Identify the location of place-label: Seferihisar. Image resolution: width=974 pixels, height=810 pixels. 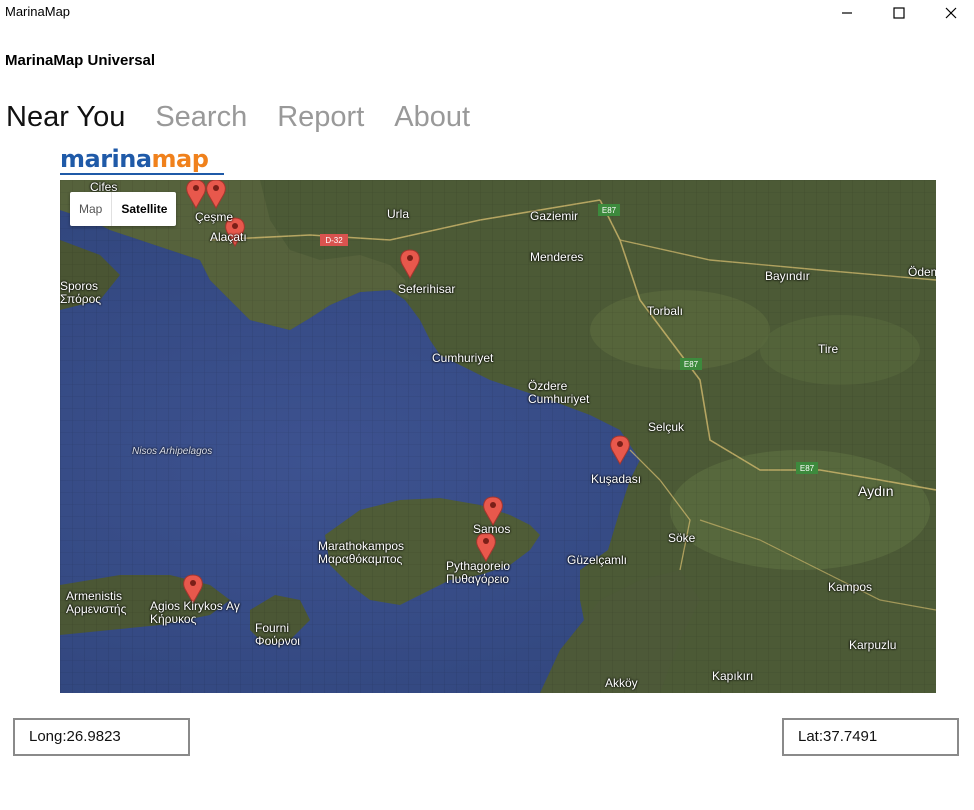
(427, 289).